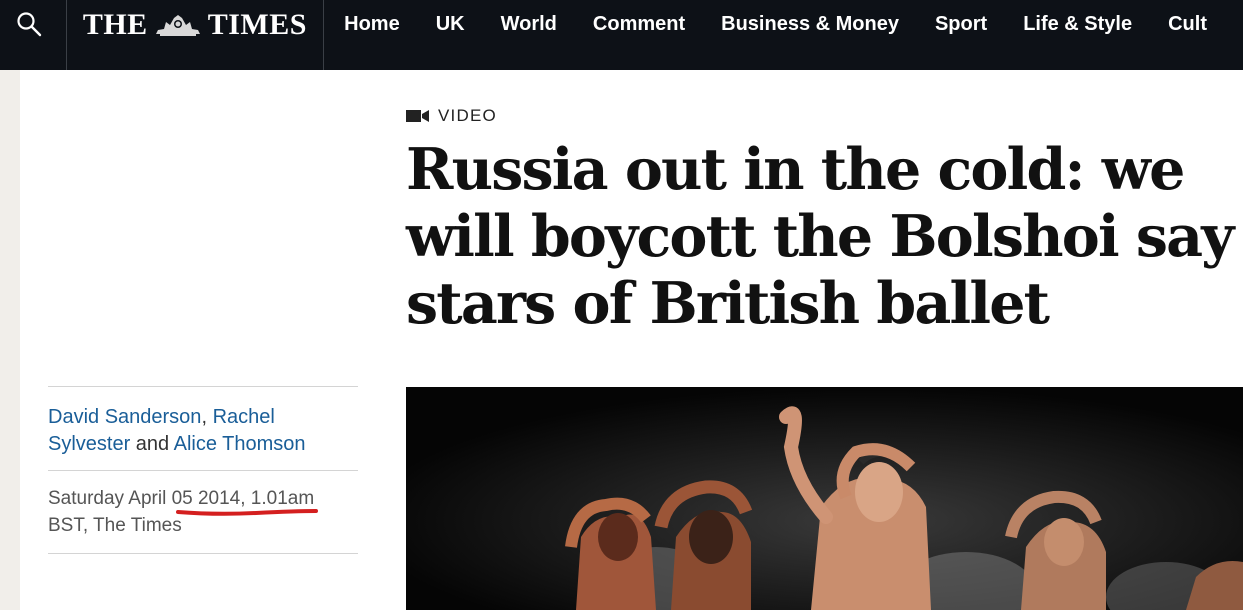  What do you see at coordinates (538, 24) in the screenshot?
I see `nav-world: World` at bounding box center [538, 24].